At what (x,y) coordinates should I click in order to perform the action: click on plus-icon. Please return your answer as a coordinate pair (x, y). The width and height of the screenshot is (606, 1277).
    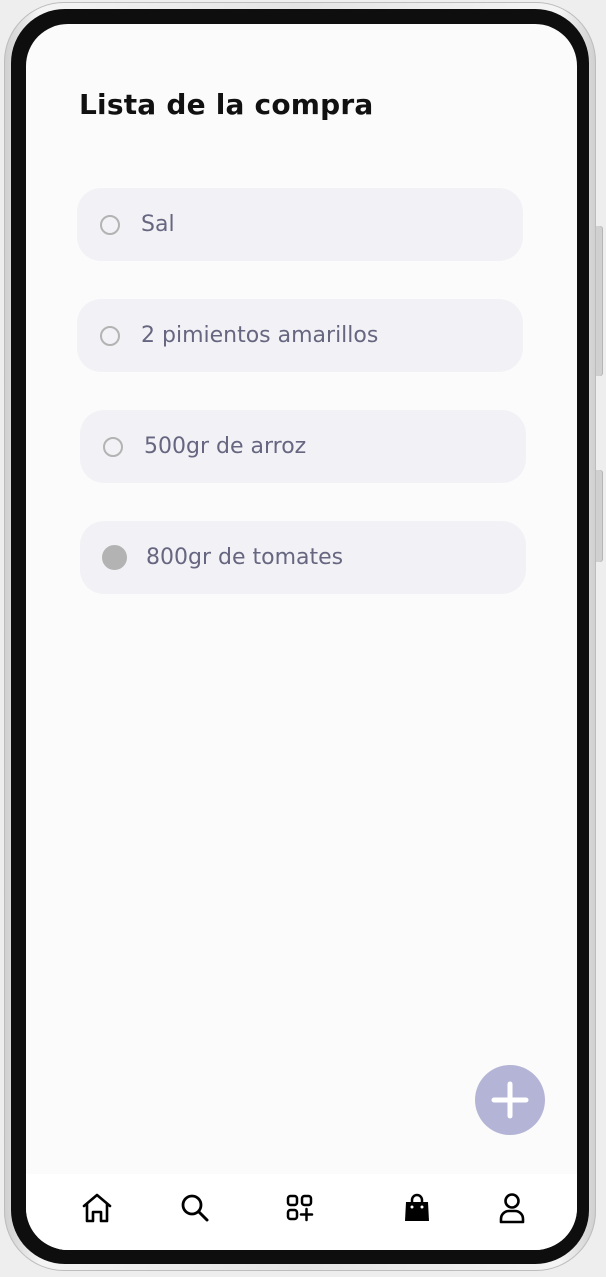
    Looking at the image, I should click on (510, 1100).